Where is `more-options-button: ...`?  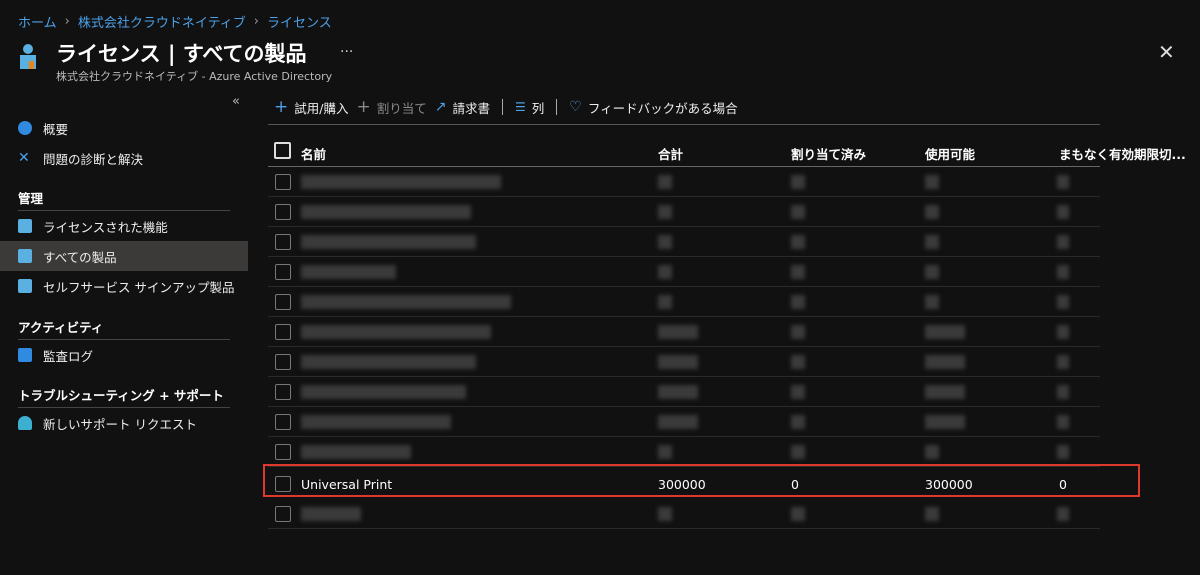
more-options-button: ... is located at coordinates (346, 48).